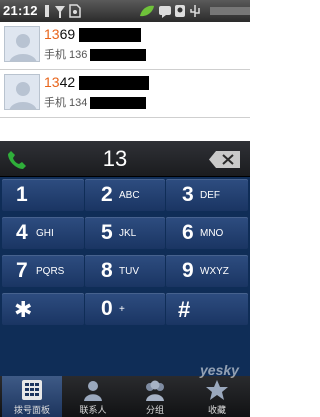 This screenshot has width=320, height=417. What do you see at coordinates (22, 270) in the screenshot?
I see `key-digit: 7` at bounding box center [22, 270].